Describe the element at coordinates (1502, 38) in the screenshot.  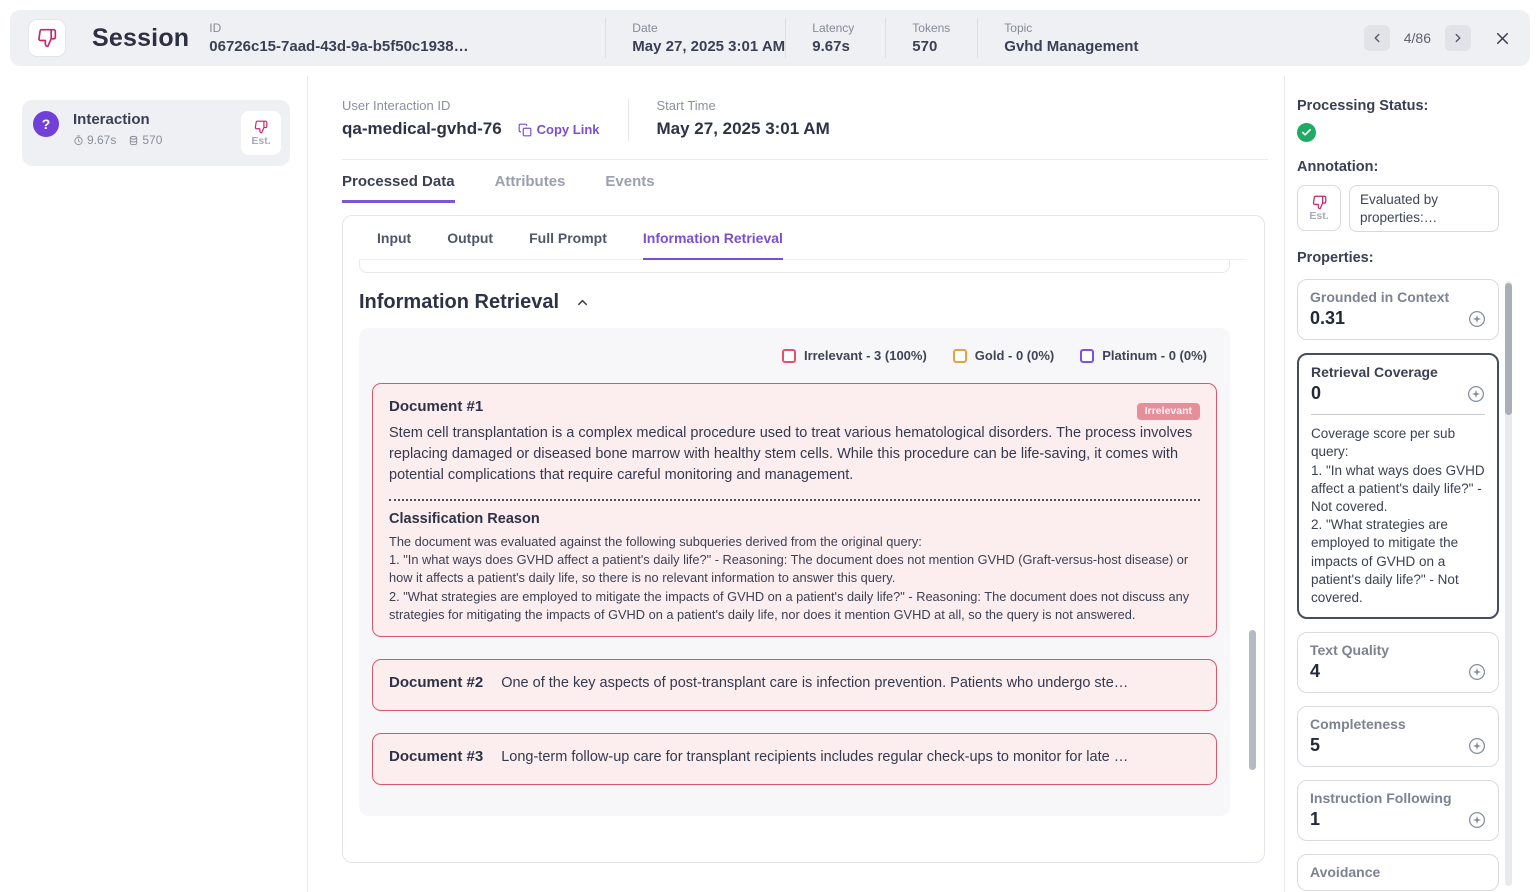
I see `close-icon` at that location.